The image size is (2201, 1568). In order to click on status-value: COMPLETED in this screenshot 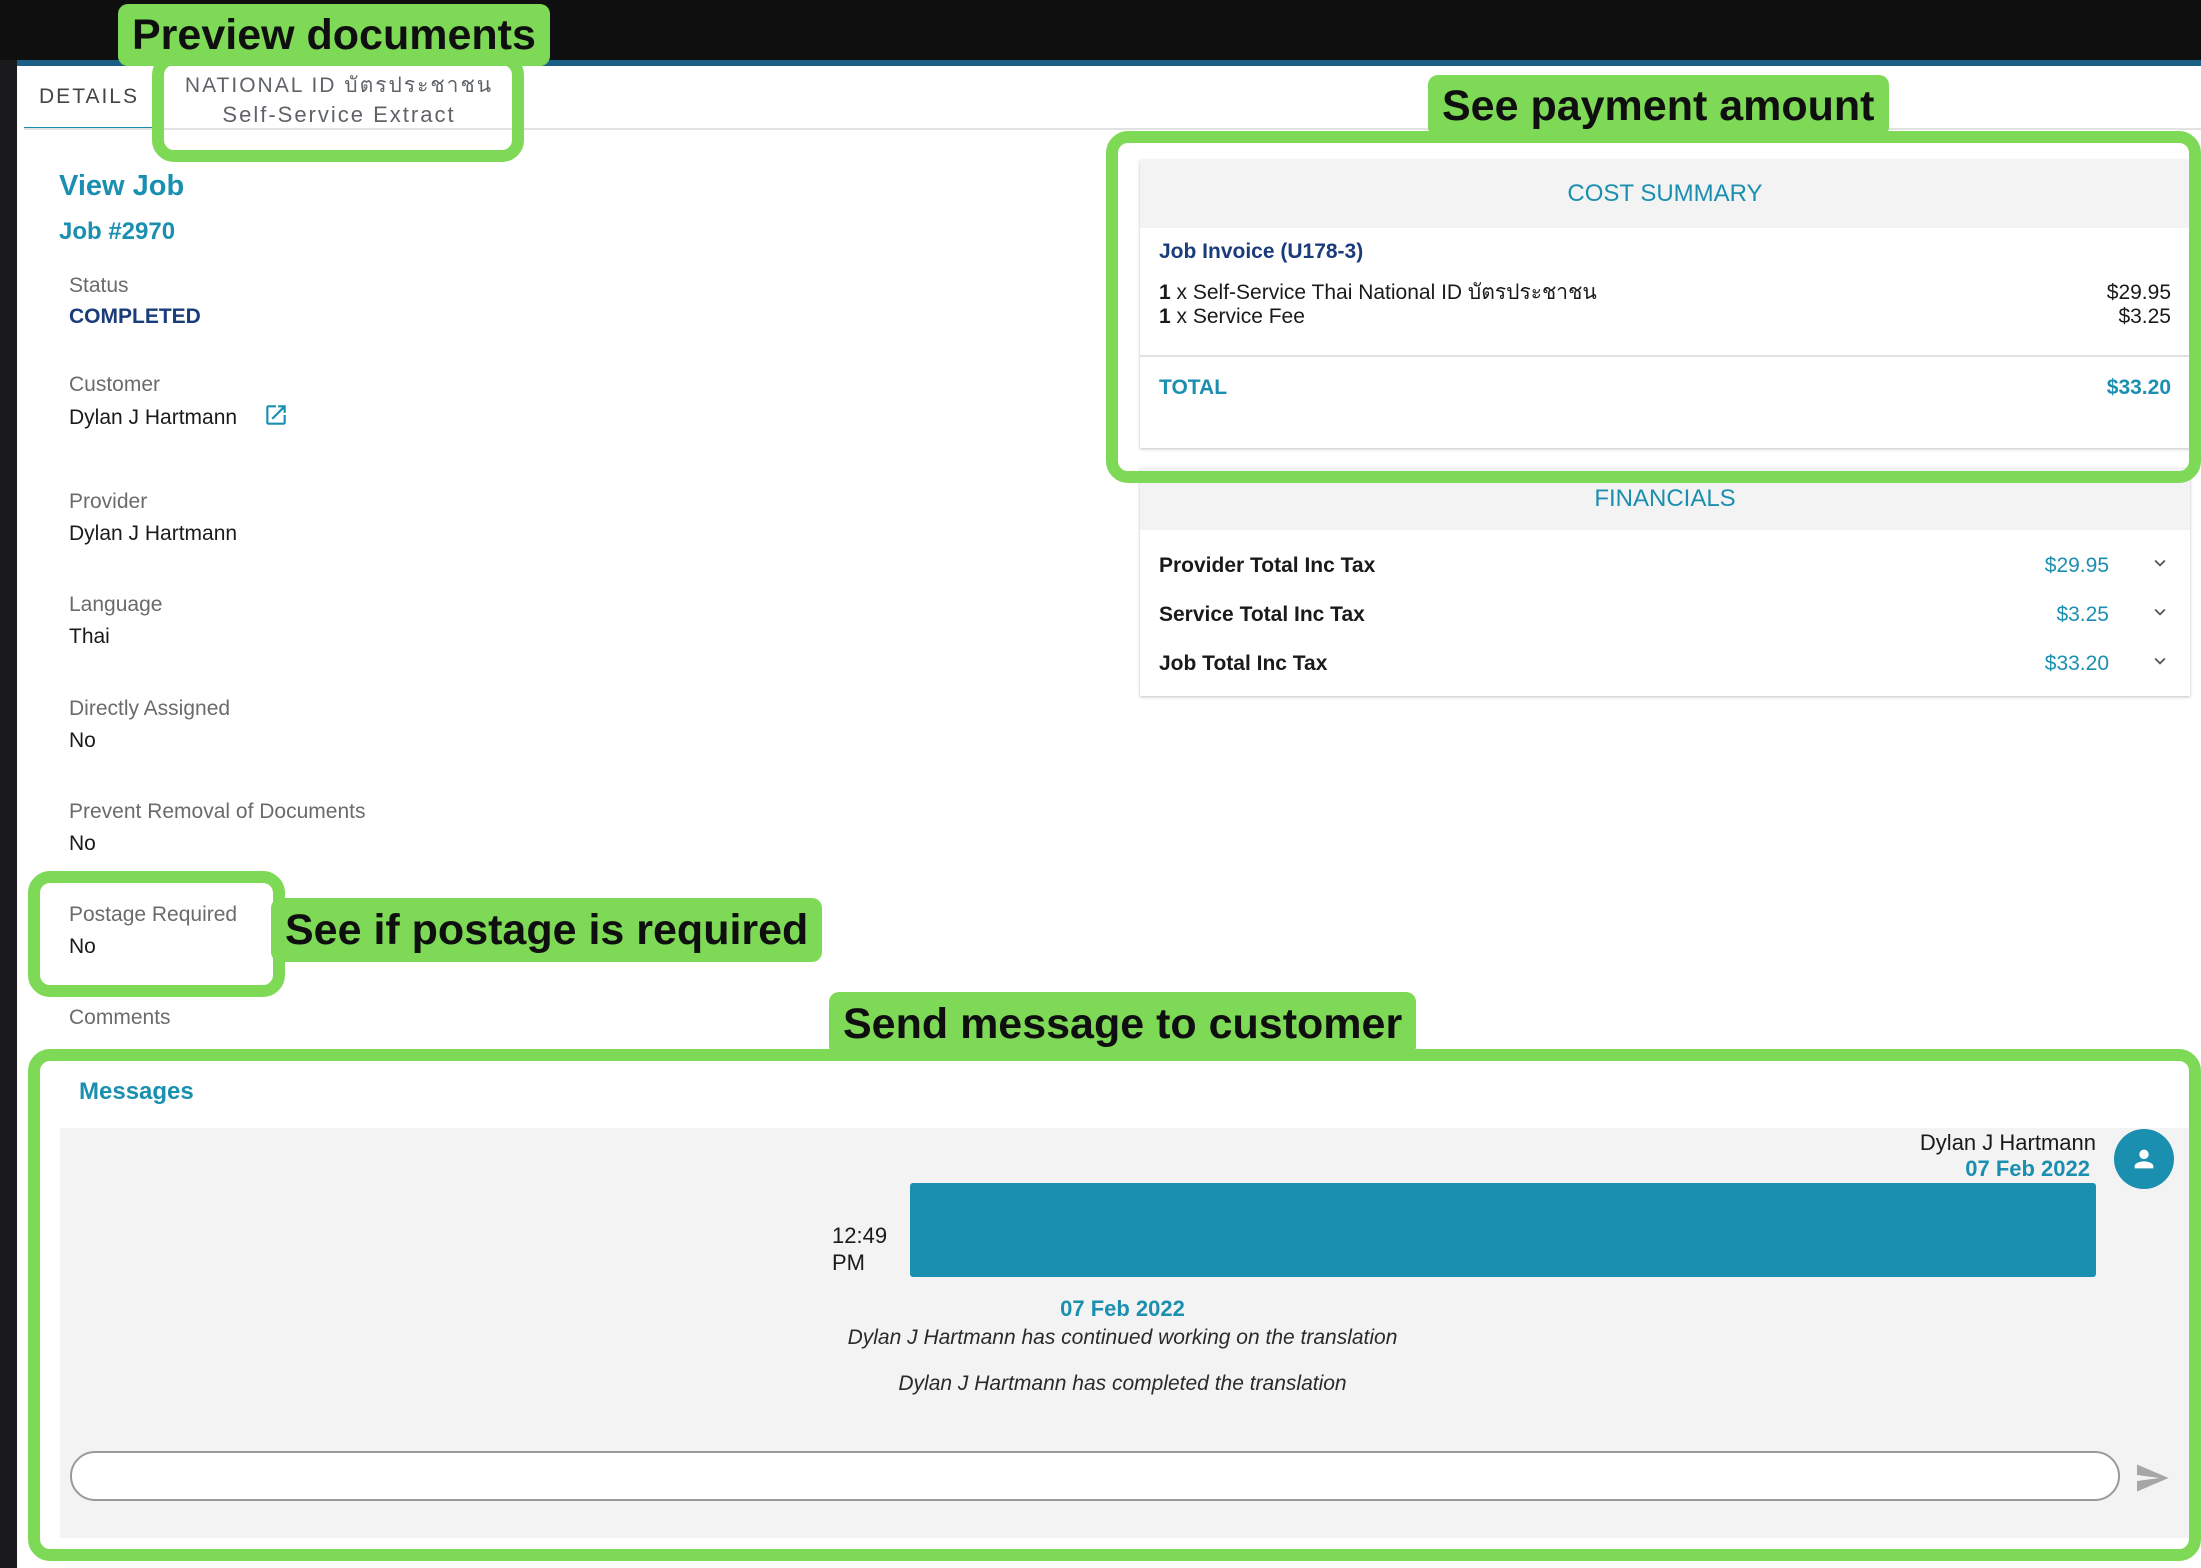, I will do `click(135, 316)`.